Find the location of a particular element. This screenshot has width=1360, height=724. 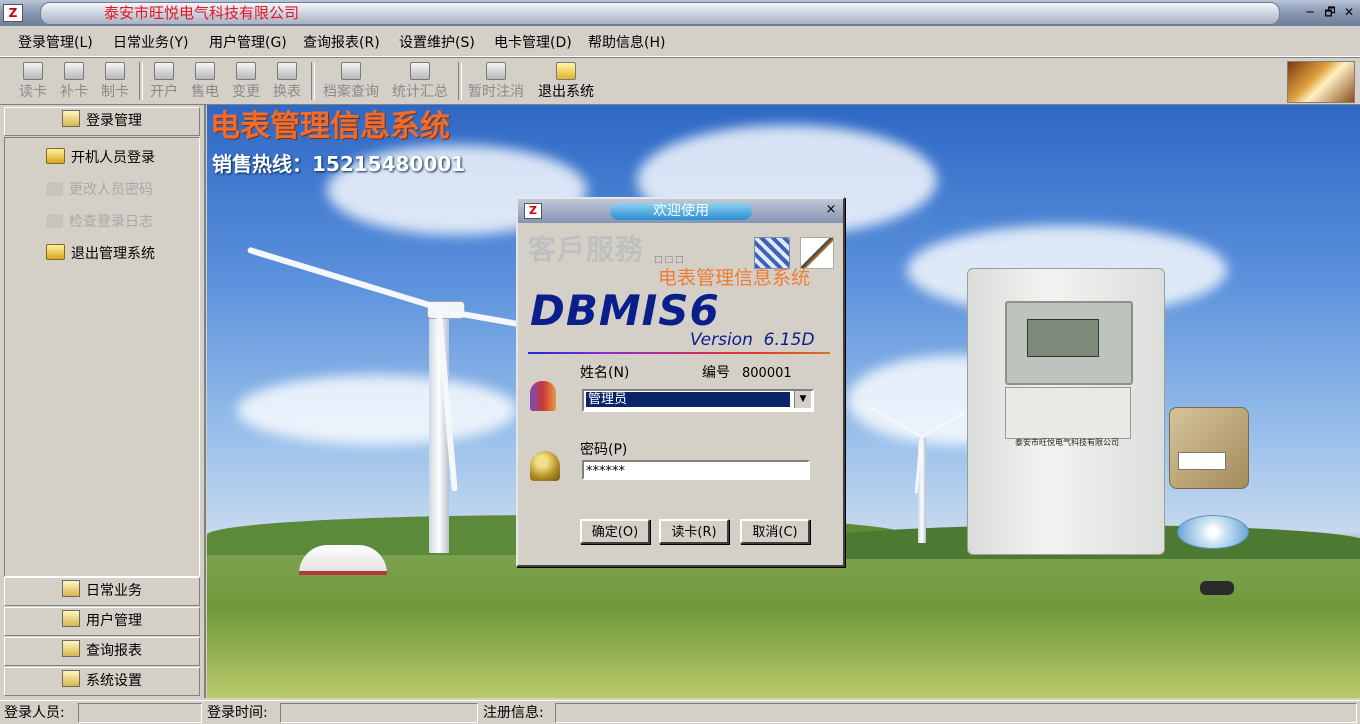

sell-power-button: 售电 is located at coordinates (205, 82).